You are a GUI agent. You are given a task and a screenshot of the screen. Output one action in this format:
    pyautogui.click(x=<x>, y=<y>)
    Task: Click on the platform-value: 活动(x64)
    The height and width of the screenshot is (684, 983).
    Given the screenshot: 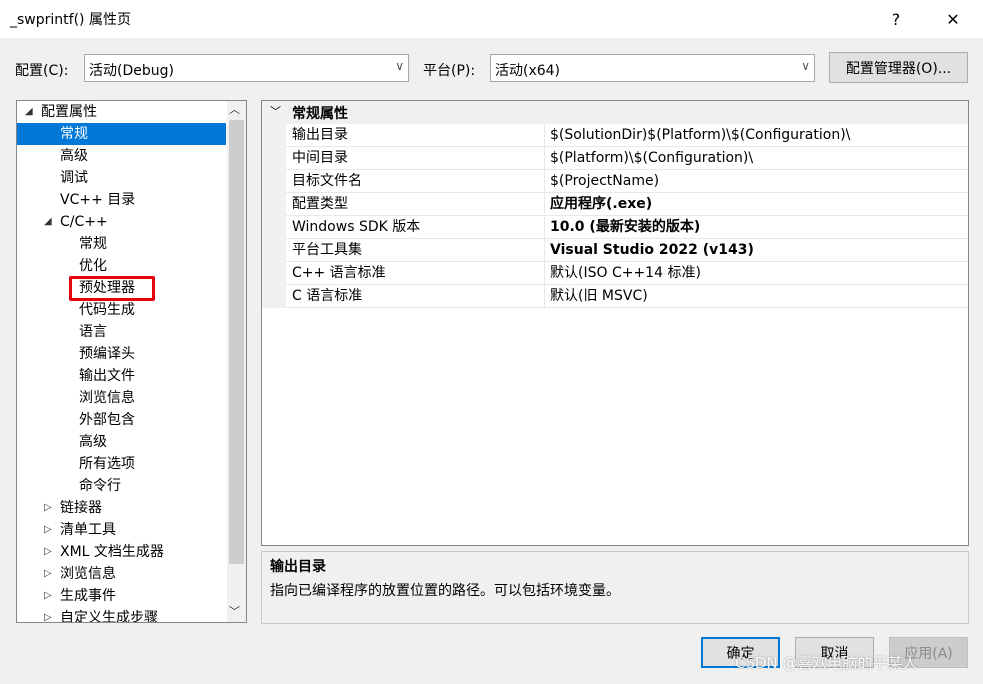 What is the action you would take?
    pyautogui.click(x=528, y=71)
    